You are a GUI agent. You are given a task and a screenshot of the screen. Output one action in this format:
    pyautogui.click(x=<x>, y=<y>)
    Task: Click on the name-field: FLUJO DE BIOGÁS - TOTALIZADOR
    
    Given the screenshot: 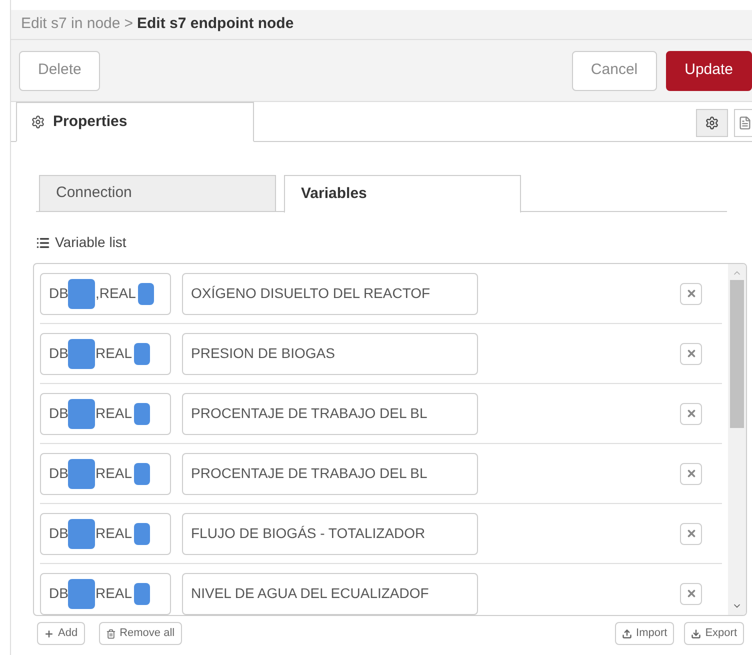 What is the action you would take?
    pyautogui.click(x=330, y=533)
    